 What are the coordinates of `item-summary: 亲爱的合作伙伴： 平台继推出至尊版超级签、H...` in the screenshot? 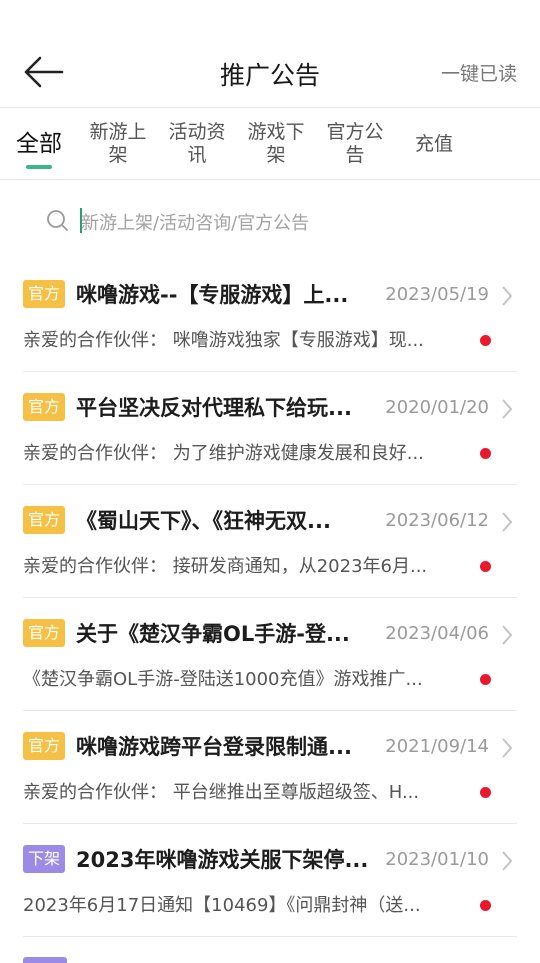 It's located at (221, 792).